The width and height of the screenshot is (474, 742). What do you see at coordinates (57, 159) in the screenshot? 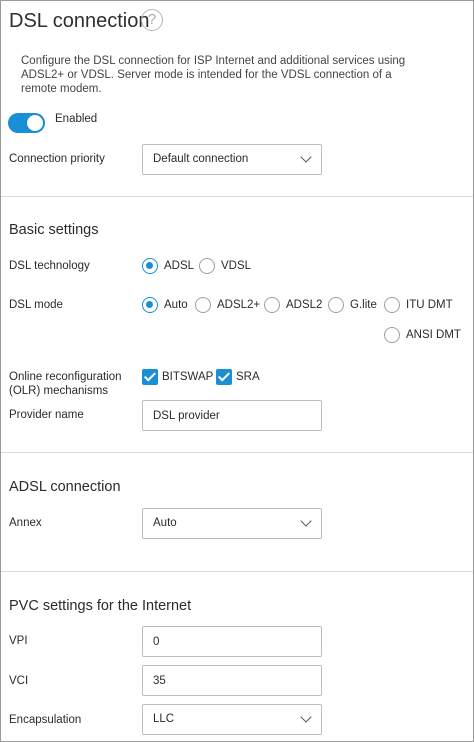
I see `connection-priority-label: Connection priority` at bounding box center [57, 159].